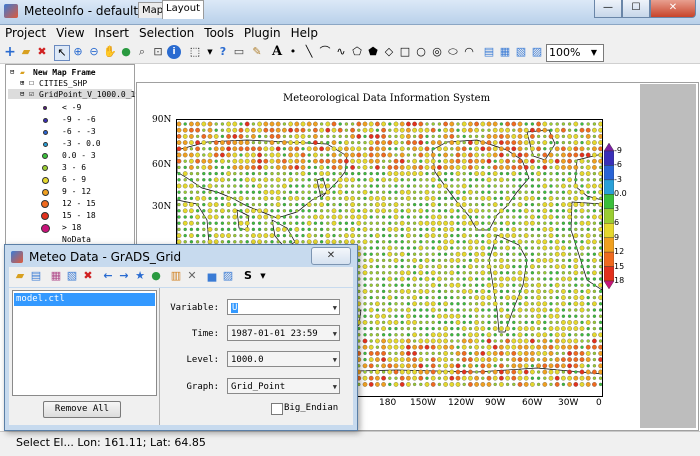  What do you see at coordinates (36, 276) in the screenshot?
I see `data-list-icon: ▤` at bounding box center [36, 276].